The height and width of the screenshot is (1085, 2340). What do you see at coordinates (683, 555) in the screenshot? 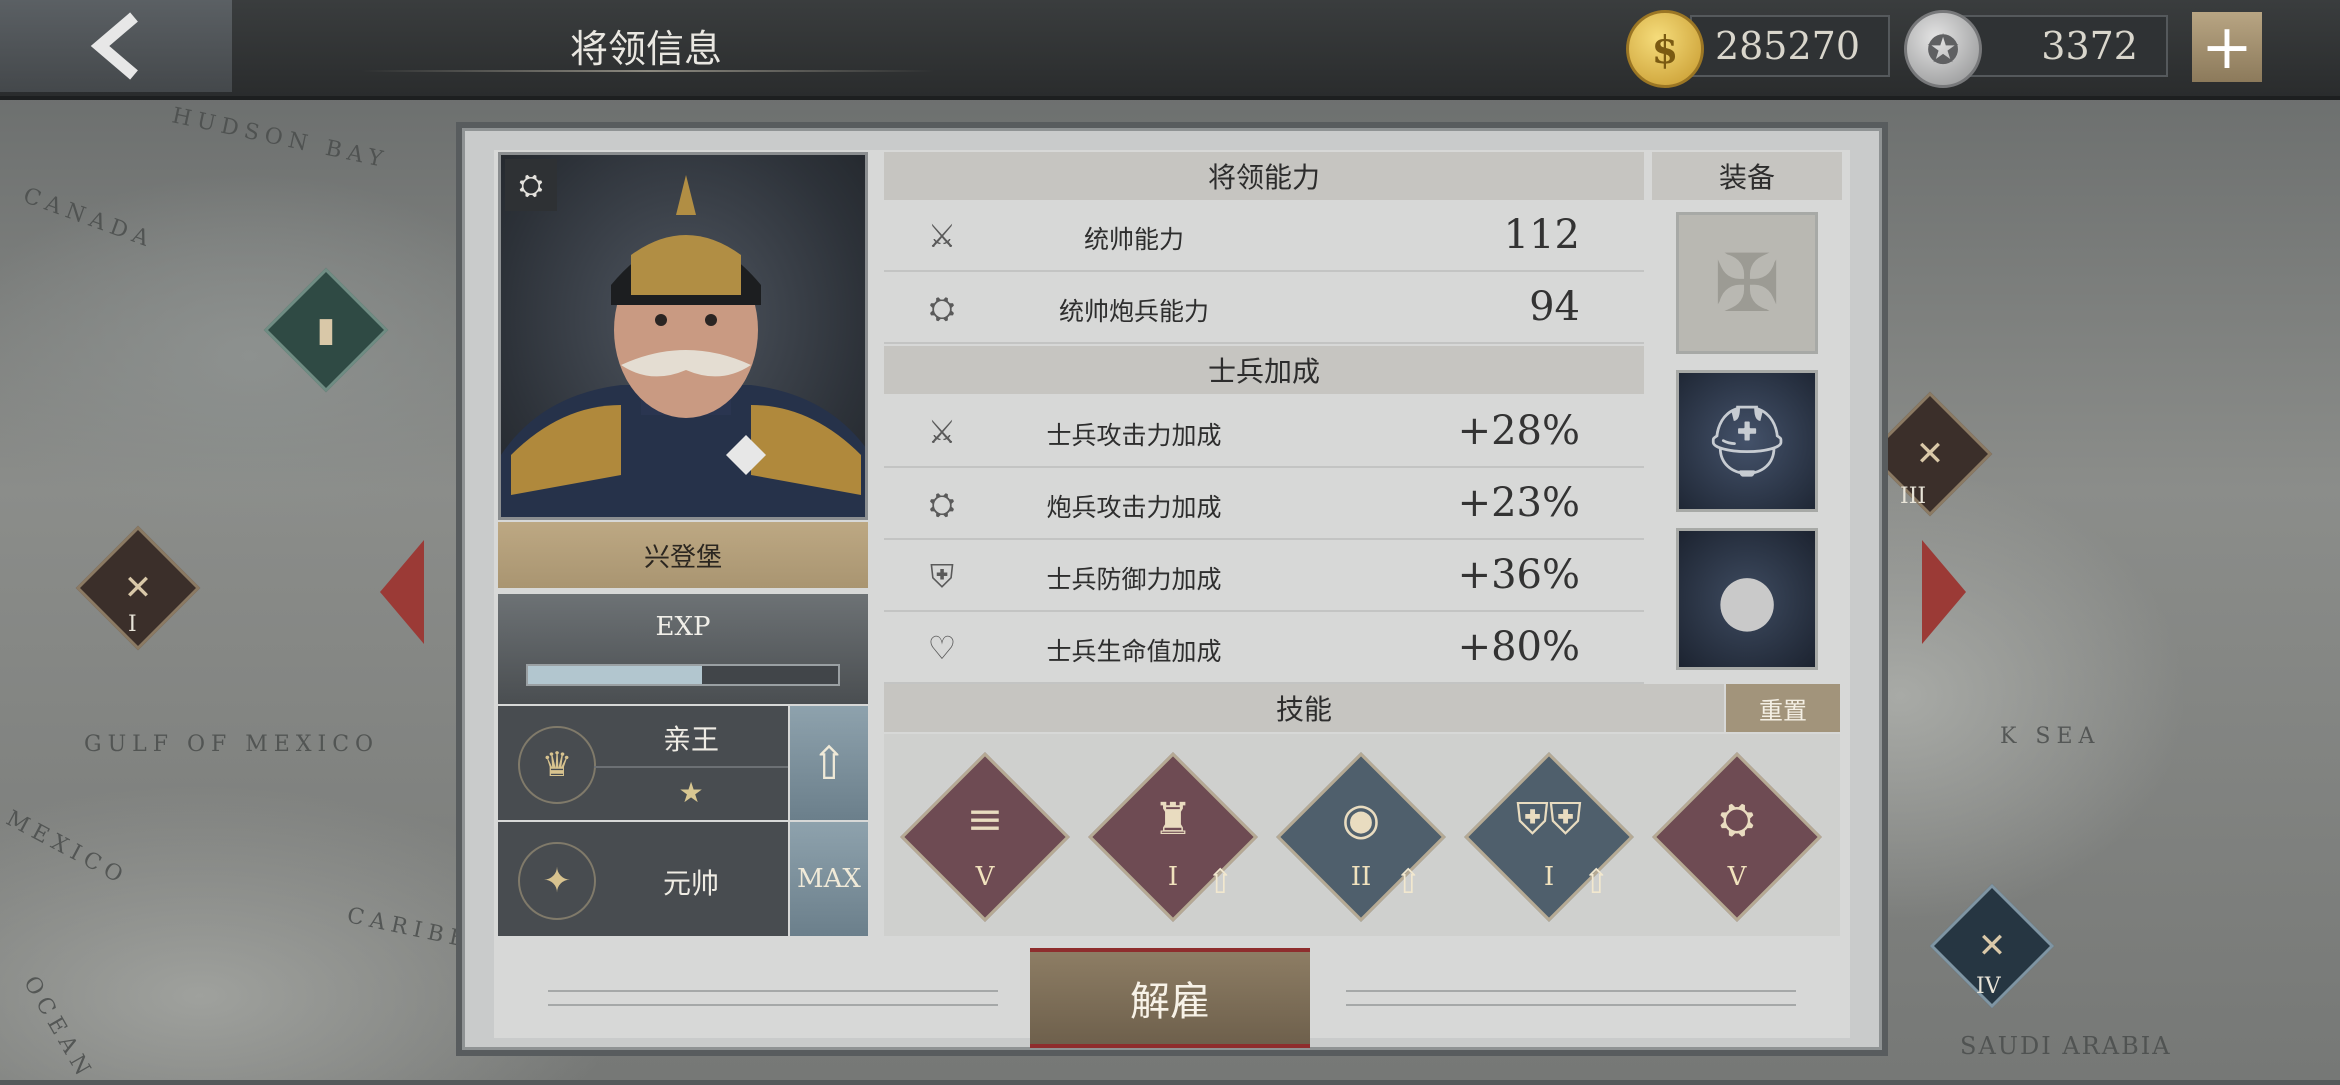
I see `general-name: 兴登堡` at bounding box center [683, 555].